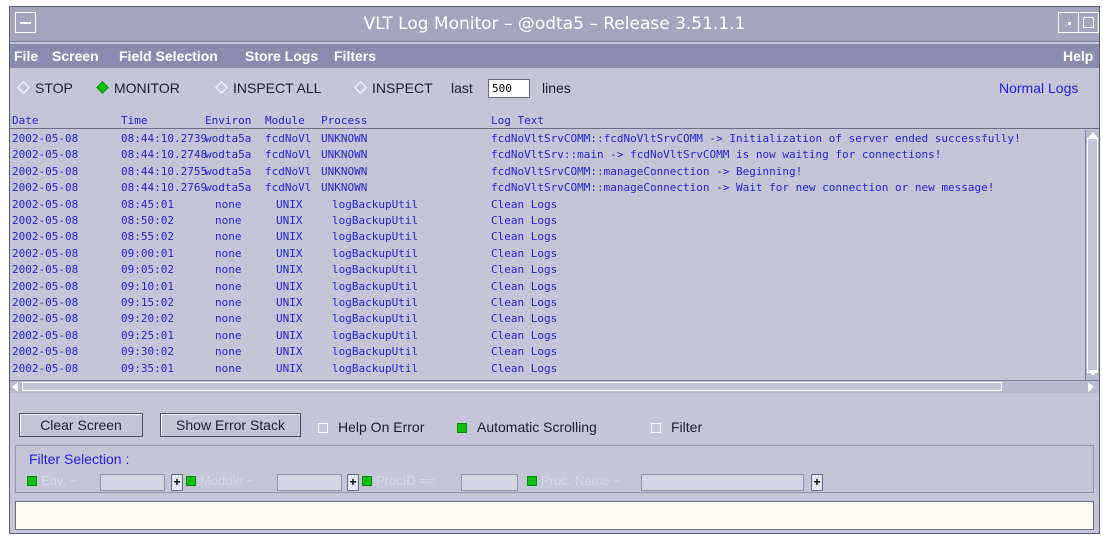  I want to click on stop-label: STOP, so click(54, 88).